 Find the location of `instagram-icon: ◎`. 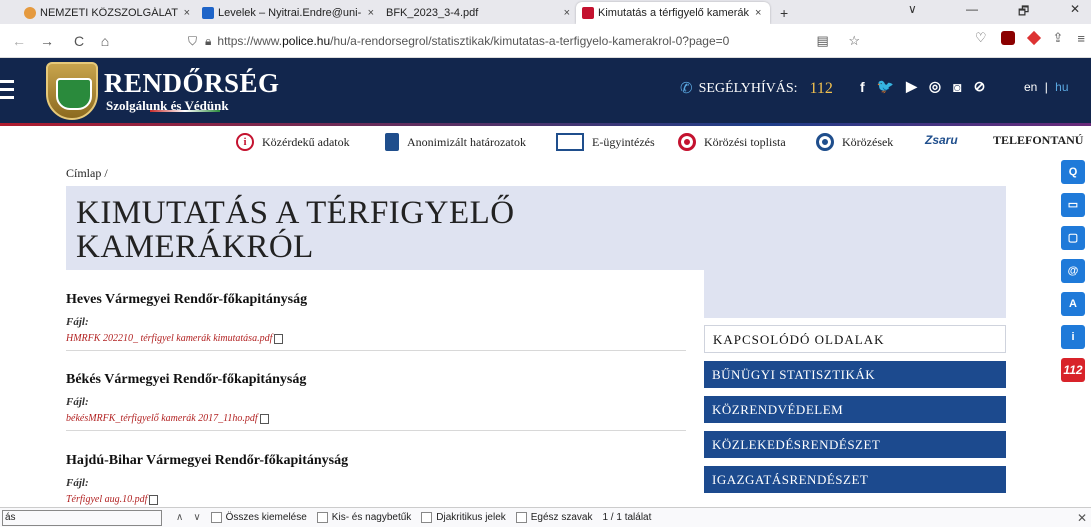

instagram-icon: ◎ is located at coordinates (935, 86).